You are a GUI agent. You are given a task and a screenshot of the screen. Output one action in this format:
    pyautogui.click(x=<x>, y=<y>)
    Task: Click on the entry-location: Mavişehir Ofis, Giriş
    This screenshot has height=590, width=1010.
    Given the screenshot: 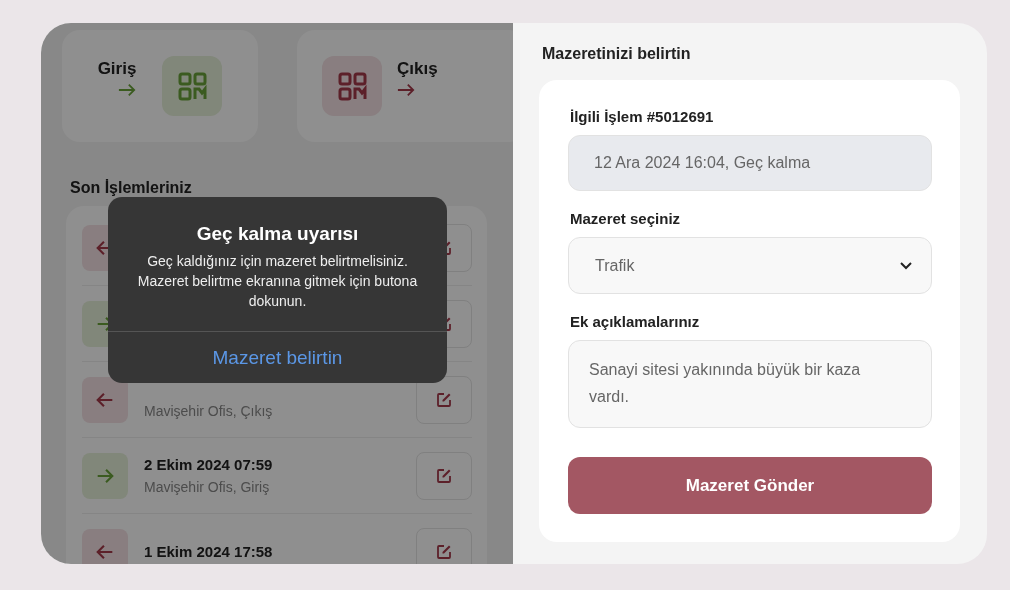 What is the action you would take?
    pyautogui.click(x=207, y=487)
    